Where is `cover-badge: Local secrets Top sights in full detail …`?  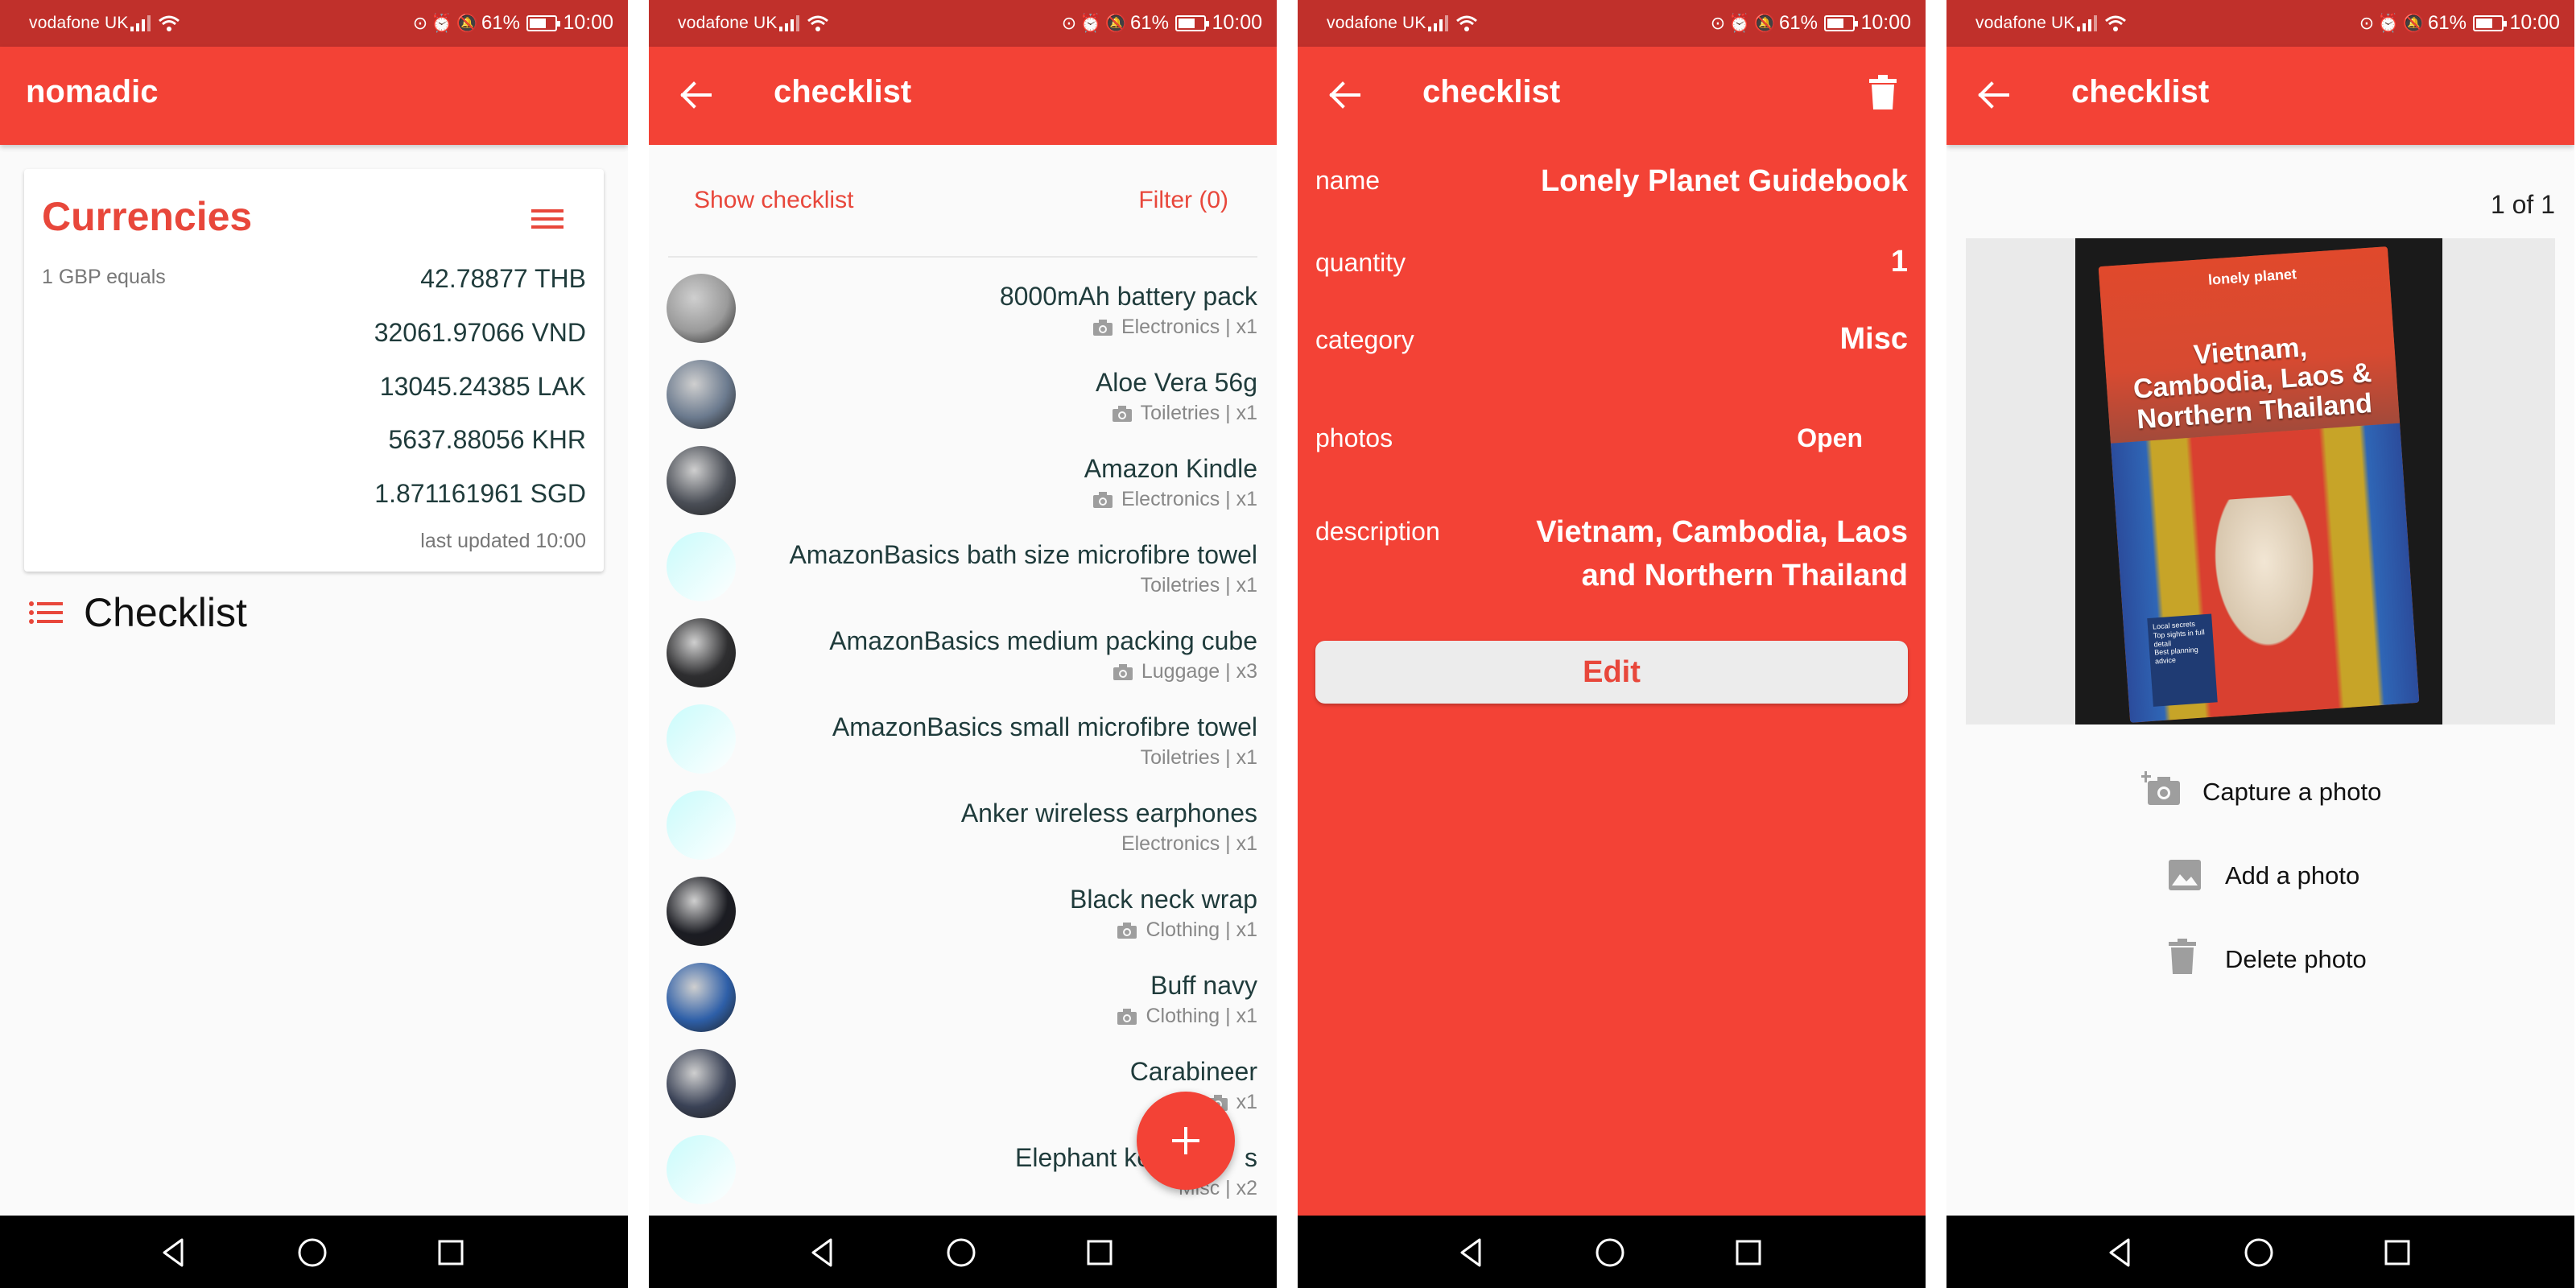 cover-badge: Local secrets Top sights in full detail … is located at coordinates (2182, 660).